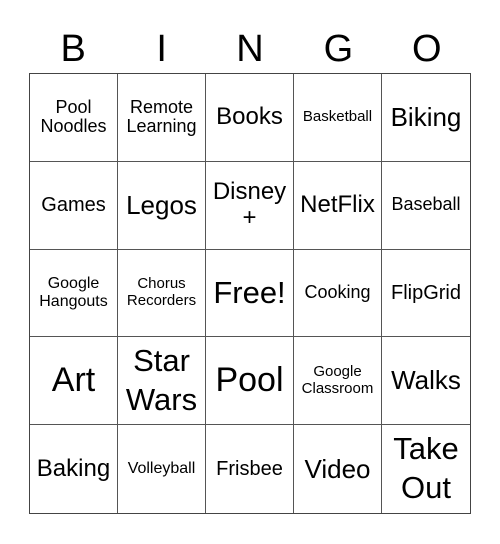 The image size is (500, 544). What do you see at coordinates (250, 205) in the screenshot?
I see `bingo-cell: Disney +` at bounding box center [250, 205].